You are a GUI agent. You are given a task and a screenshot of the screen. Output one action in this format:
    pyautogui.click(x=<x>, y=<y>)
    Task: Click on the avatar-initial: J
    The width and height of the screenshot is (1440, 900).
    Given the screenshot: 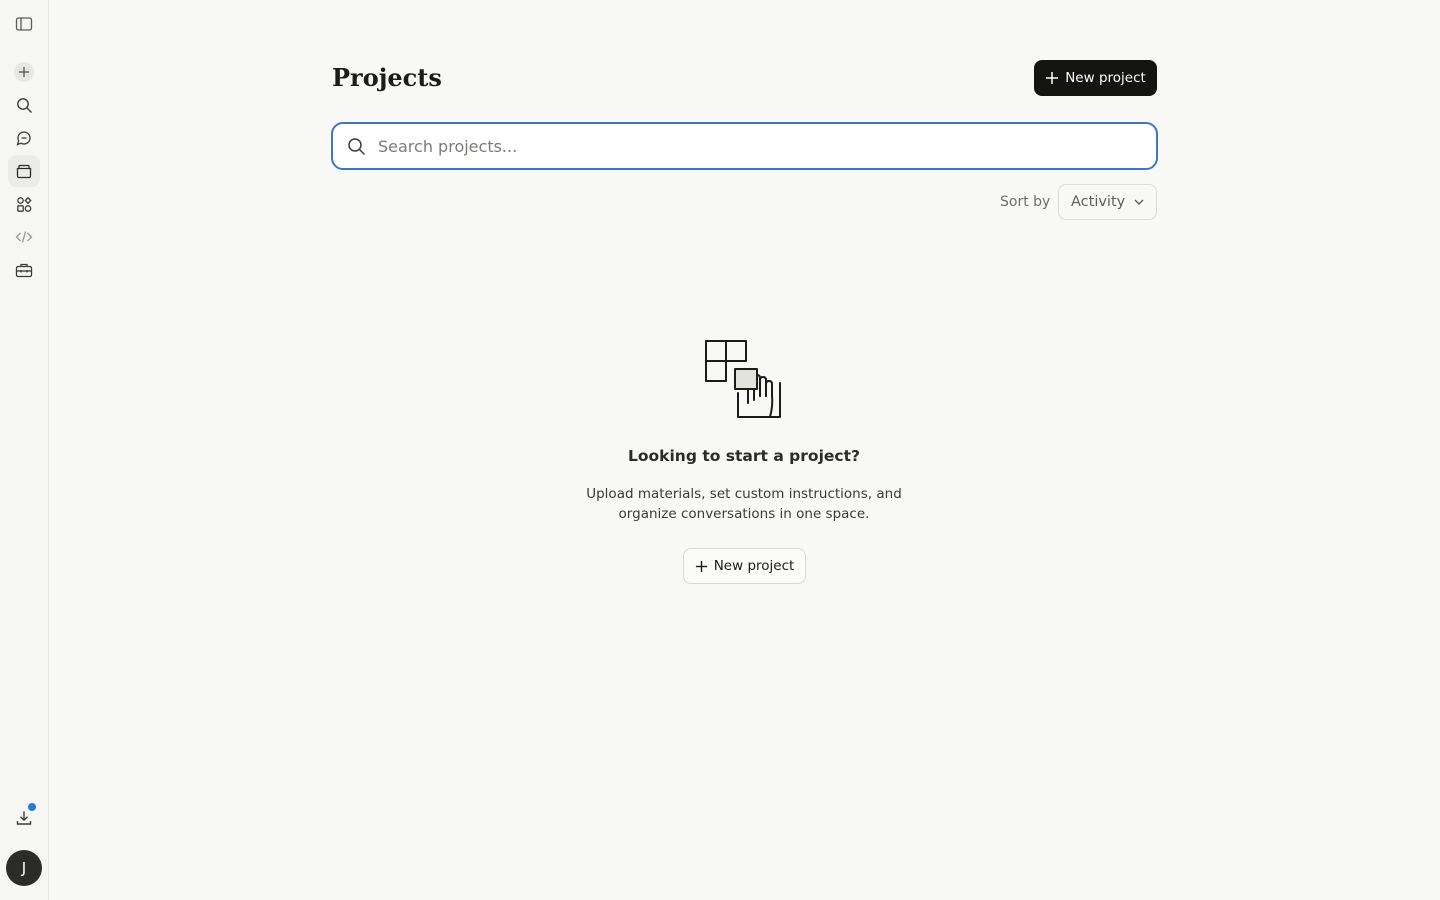 What is the action you would take?
    pyautogui.click(x=24, y=868)
    